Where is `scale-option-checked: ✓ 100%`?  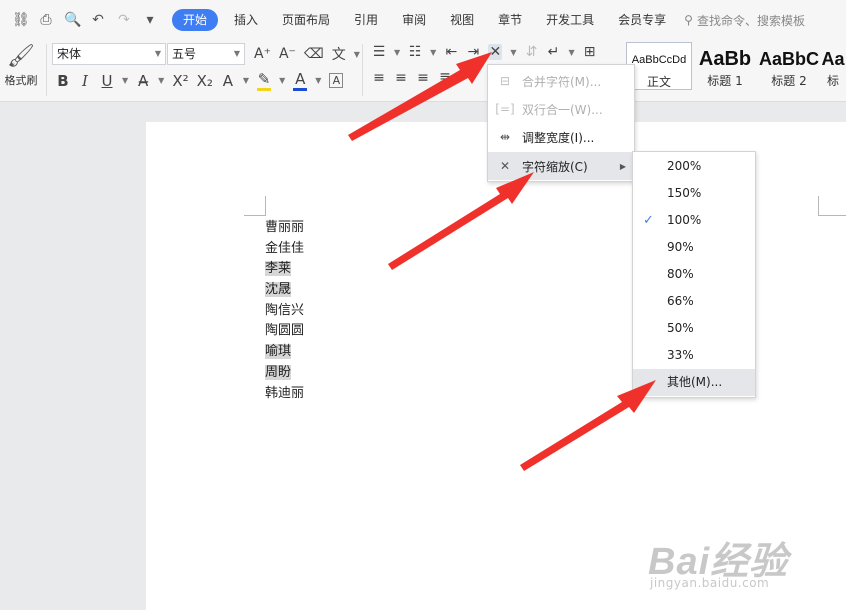 scale-option-checked: ✓ 100% is located at coordinates (694, 220).